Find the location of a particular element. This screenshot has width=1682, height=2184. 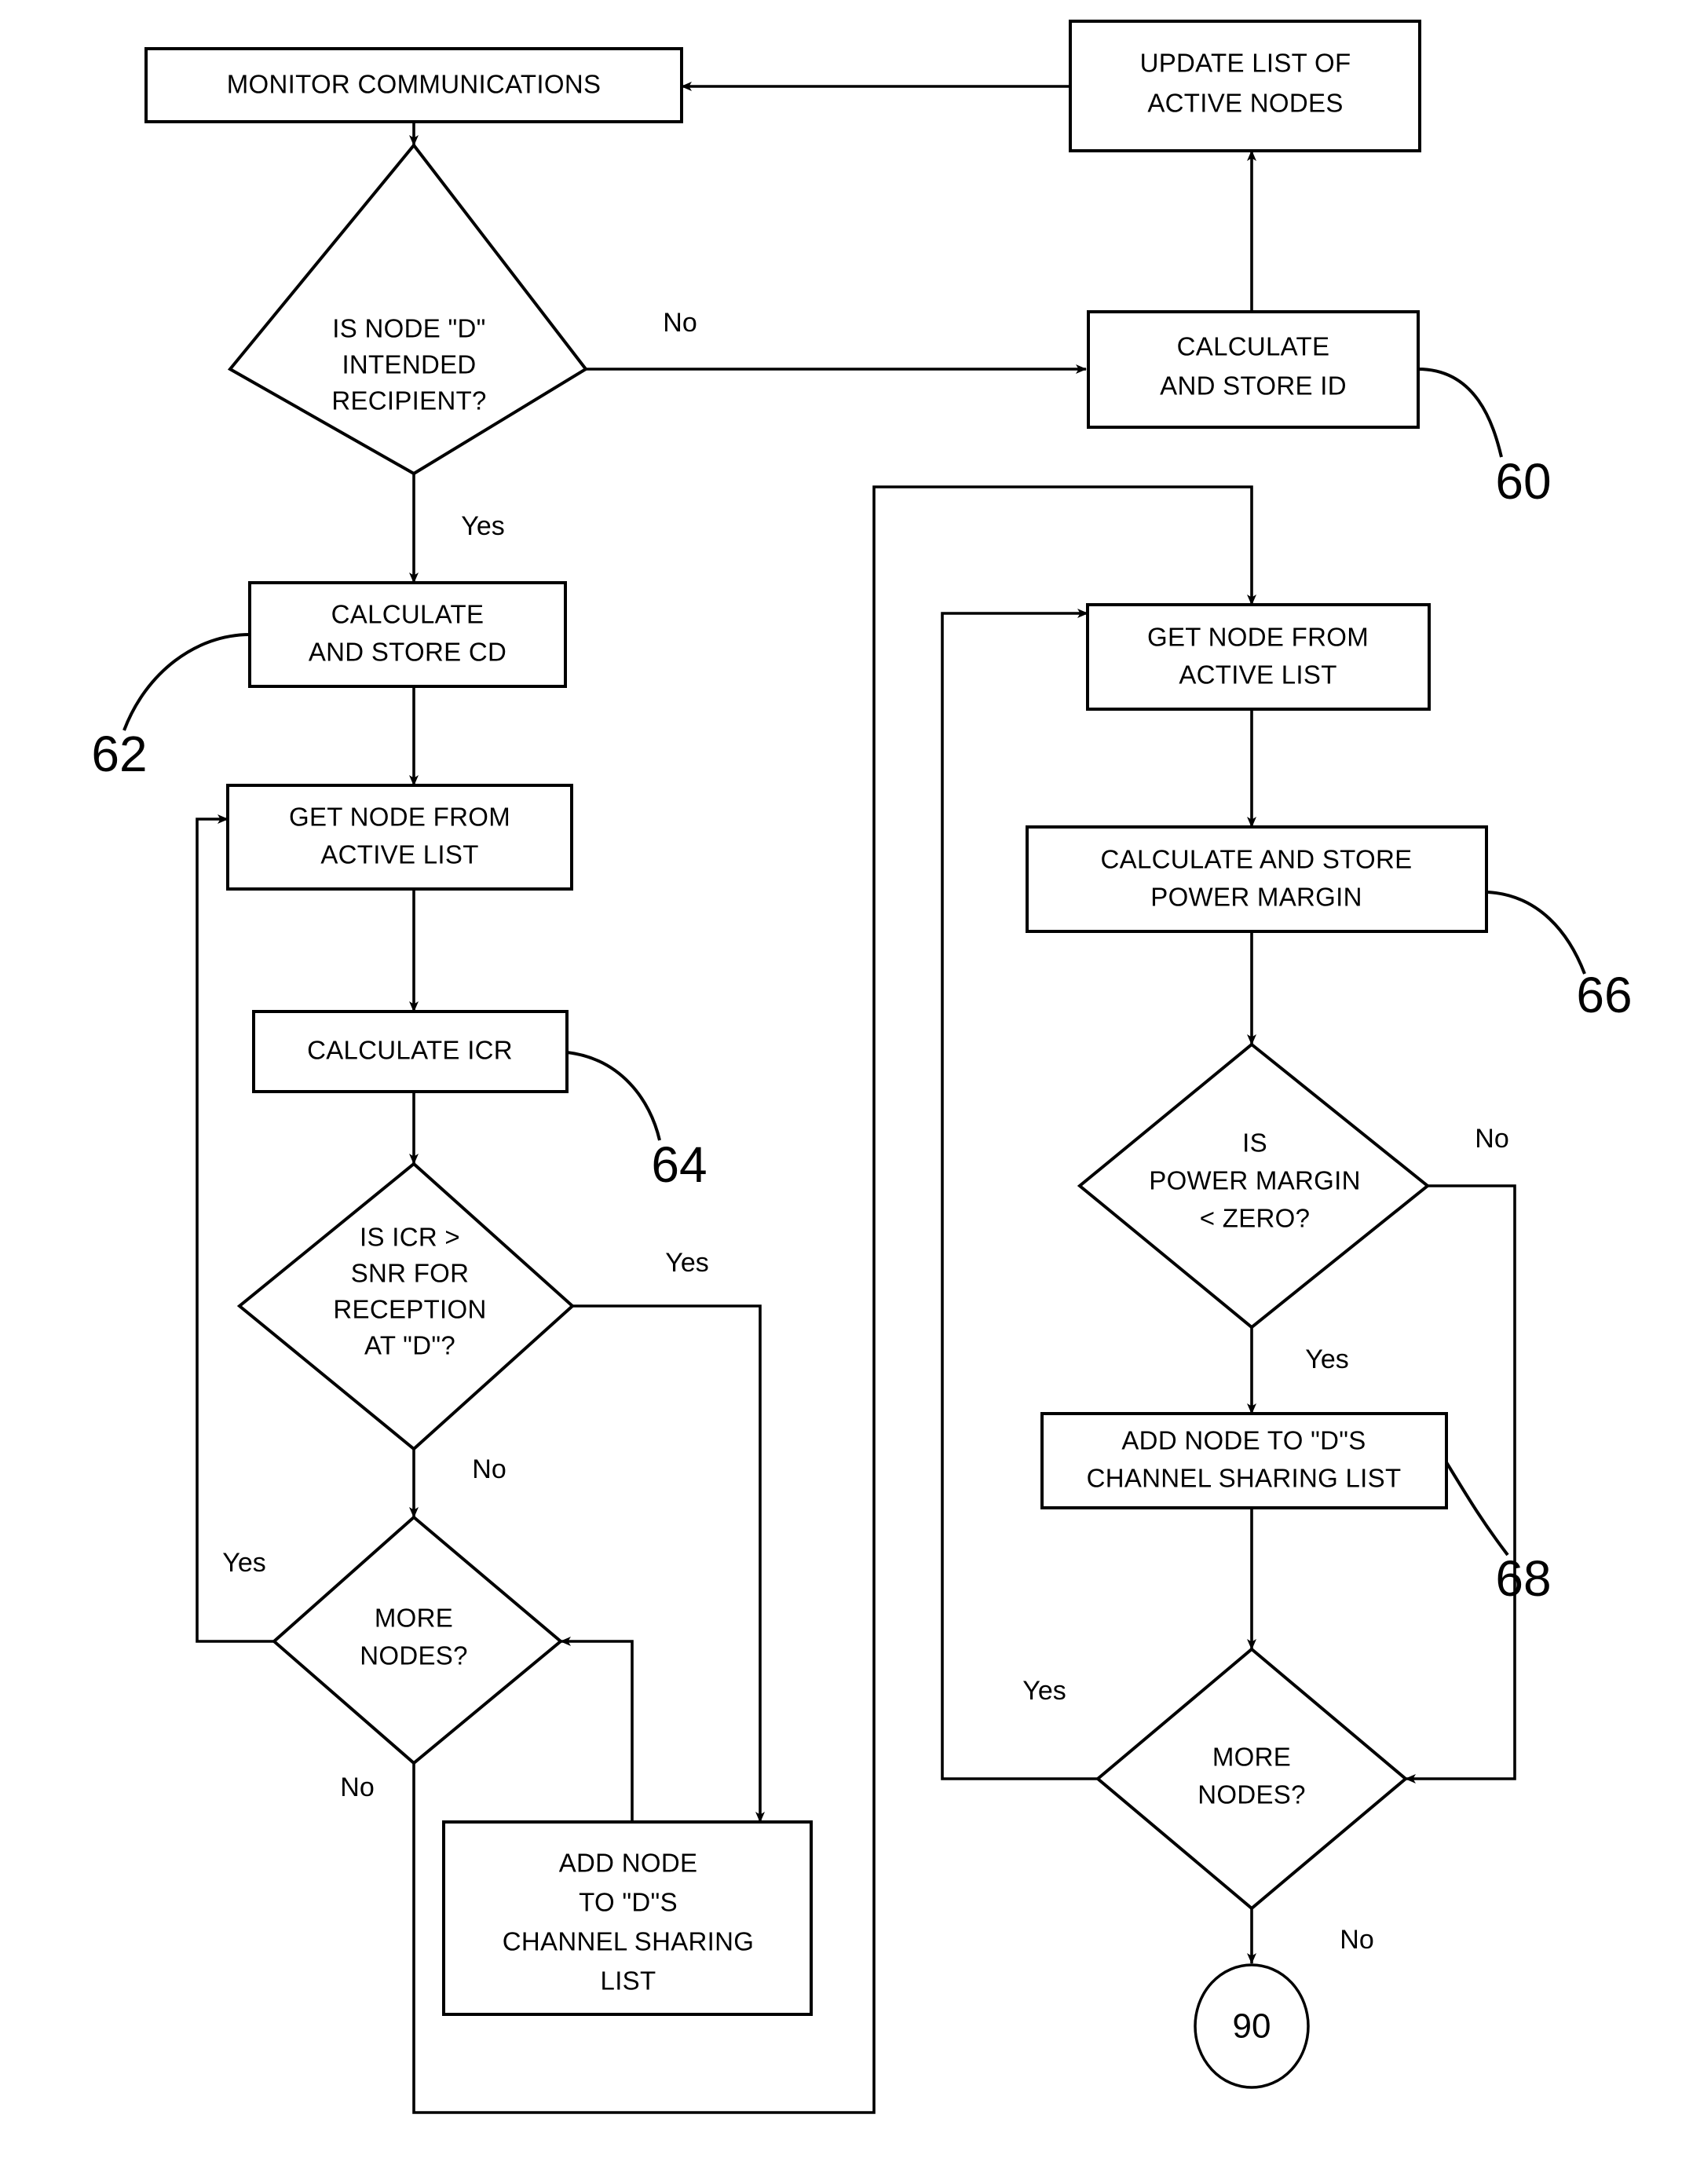

edge-label-powermargin-no: No is located at coordinates (1491, 1139).